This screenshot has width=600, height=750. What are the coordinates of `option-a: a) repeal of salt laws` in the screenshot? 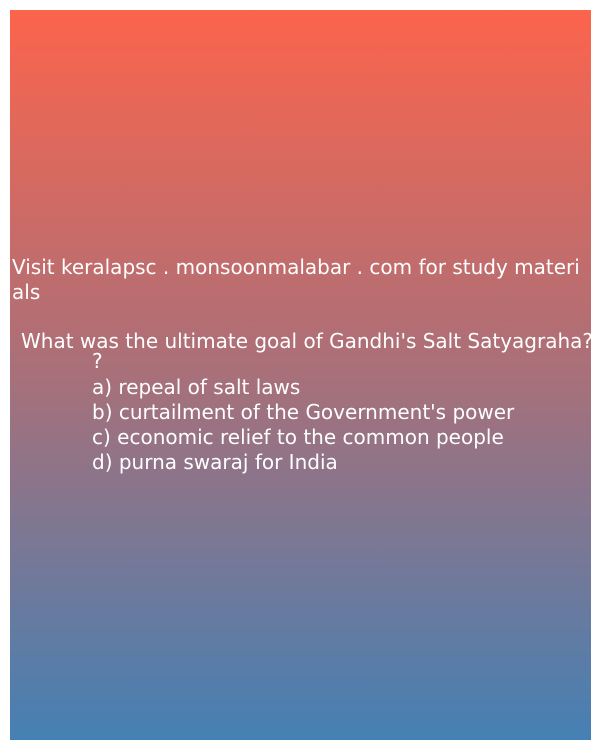 It's located at (196, 387).